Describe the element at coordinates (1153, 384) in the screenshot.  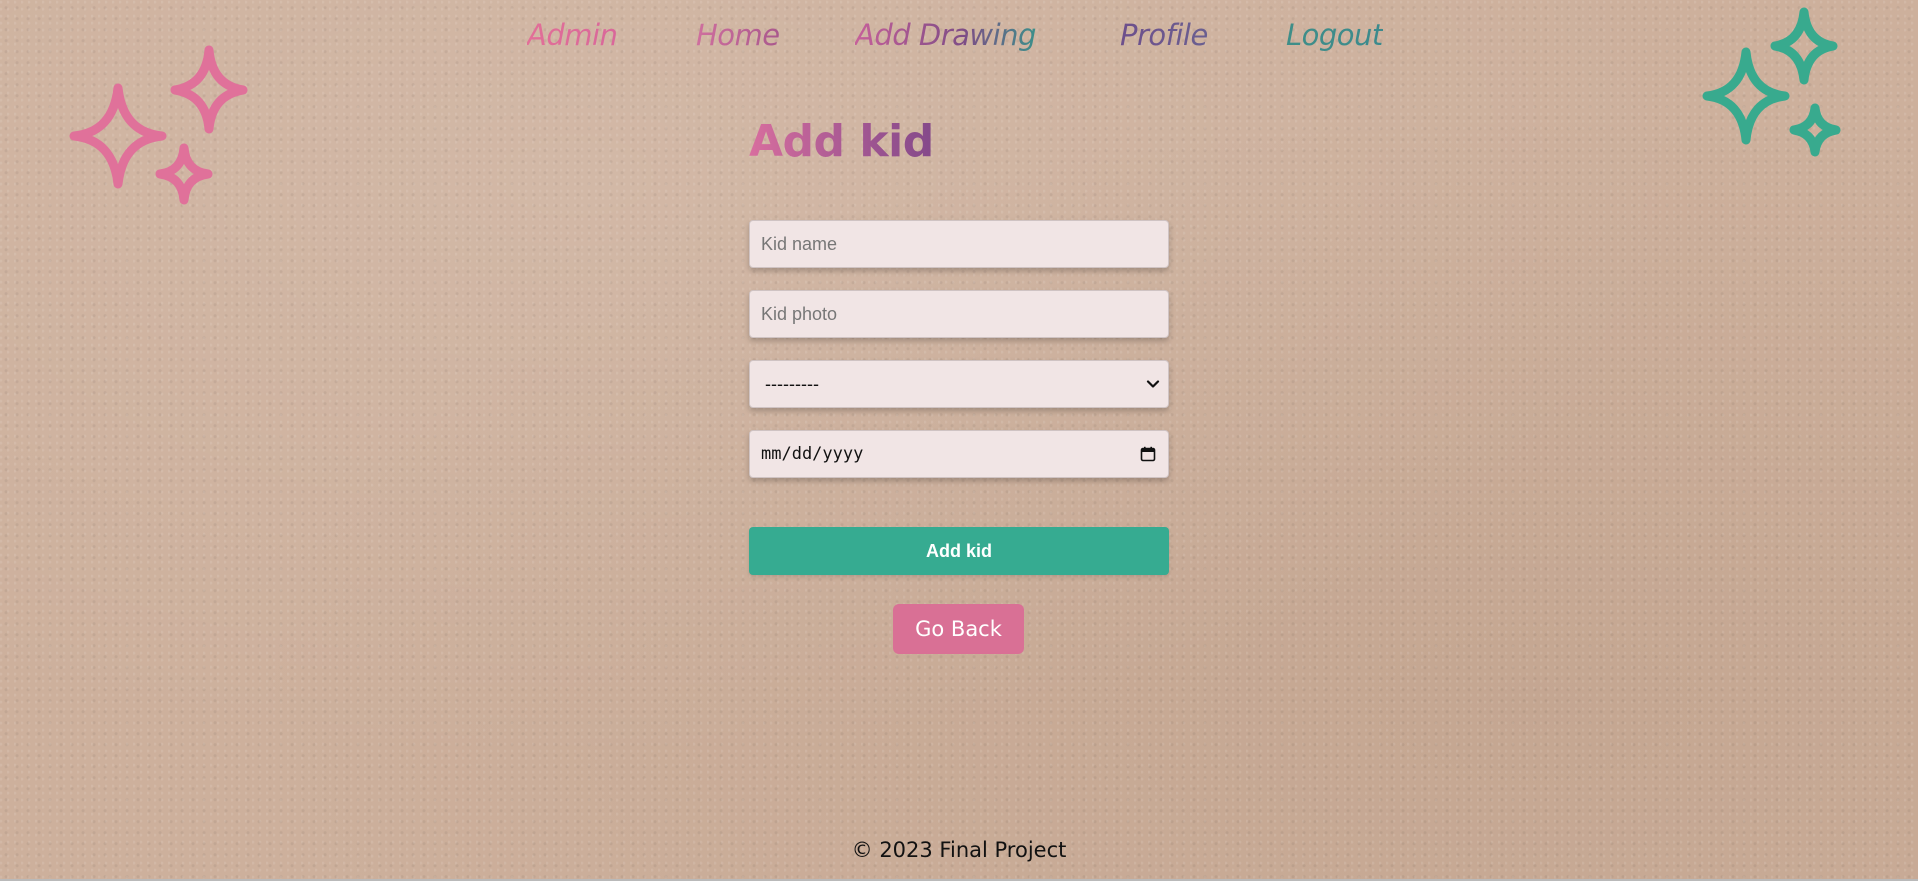
I see `chevron-down-icon` at that location.